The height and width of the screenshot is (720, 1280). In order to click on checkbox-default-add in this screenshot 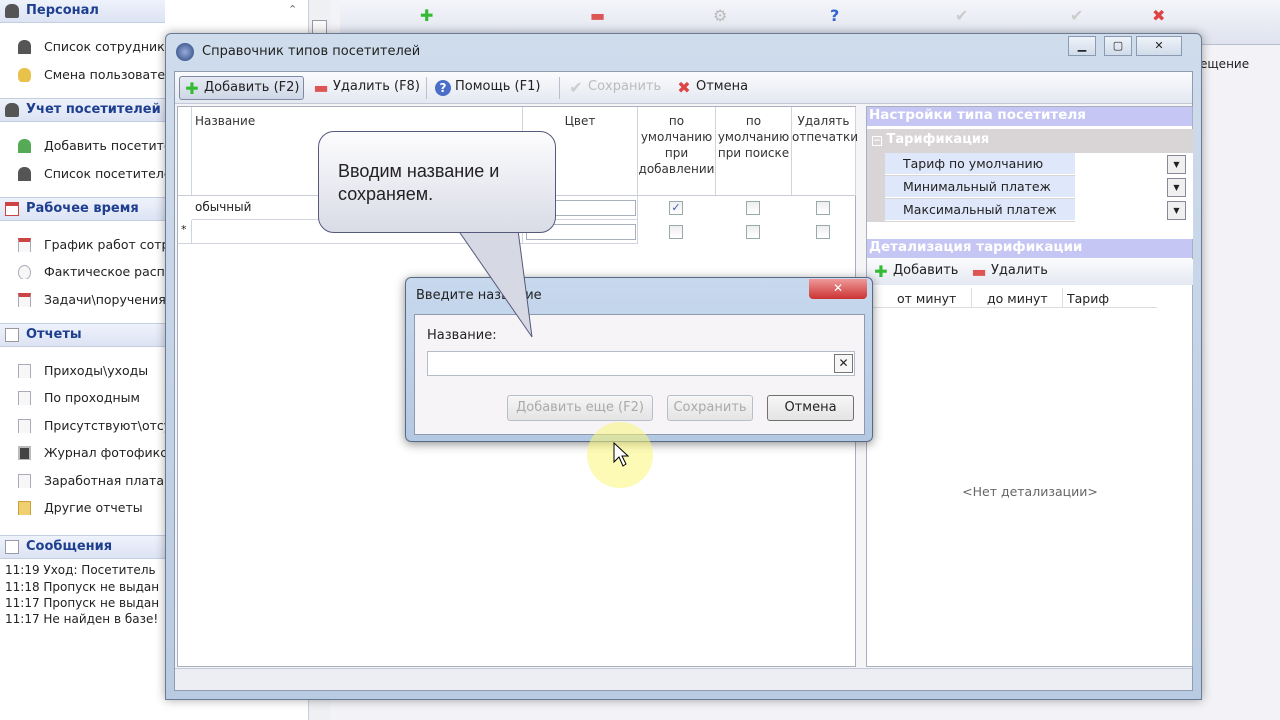, I will do `click(676, 232)`.